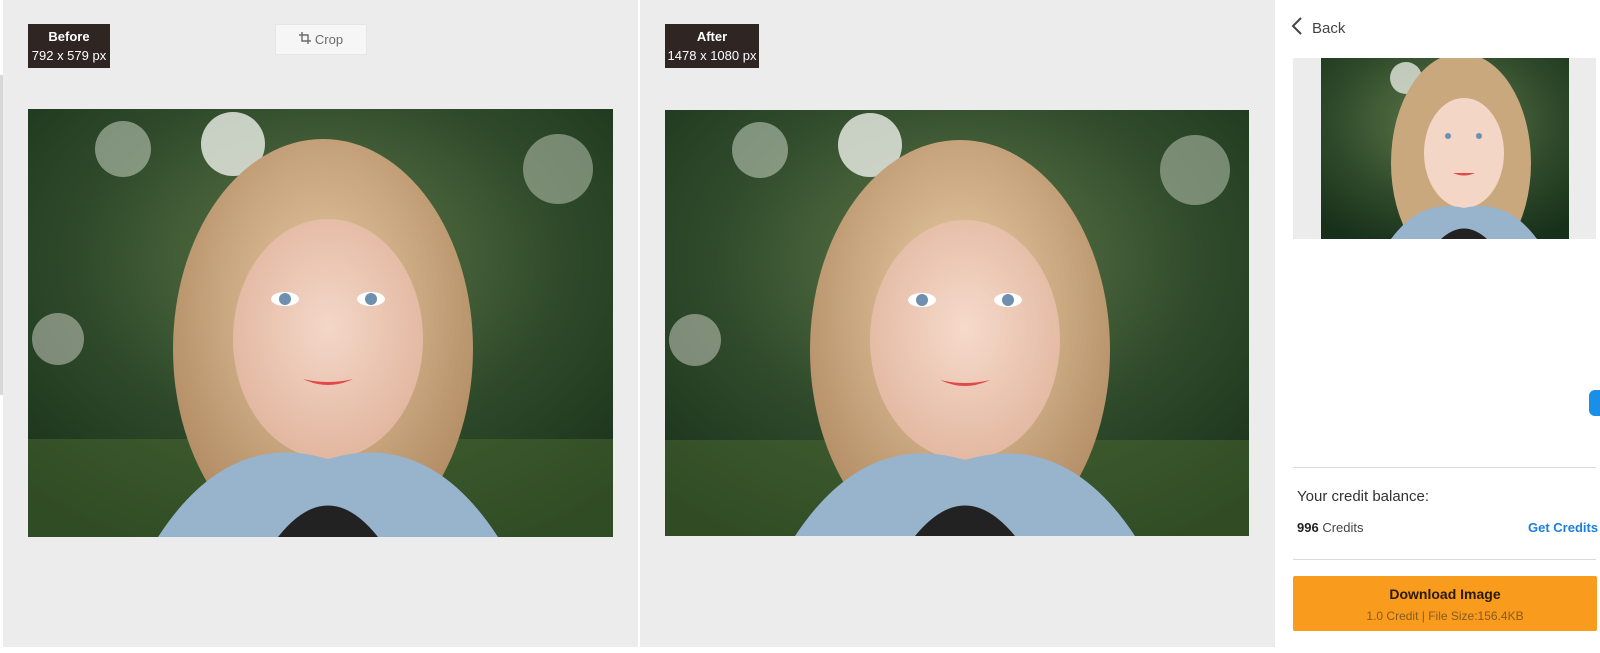  What do you see at coordinates (1329, 28) in the screenshot?
I see `back-label: Back` at bounding box center [1329, 28].